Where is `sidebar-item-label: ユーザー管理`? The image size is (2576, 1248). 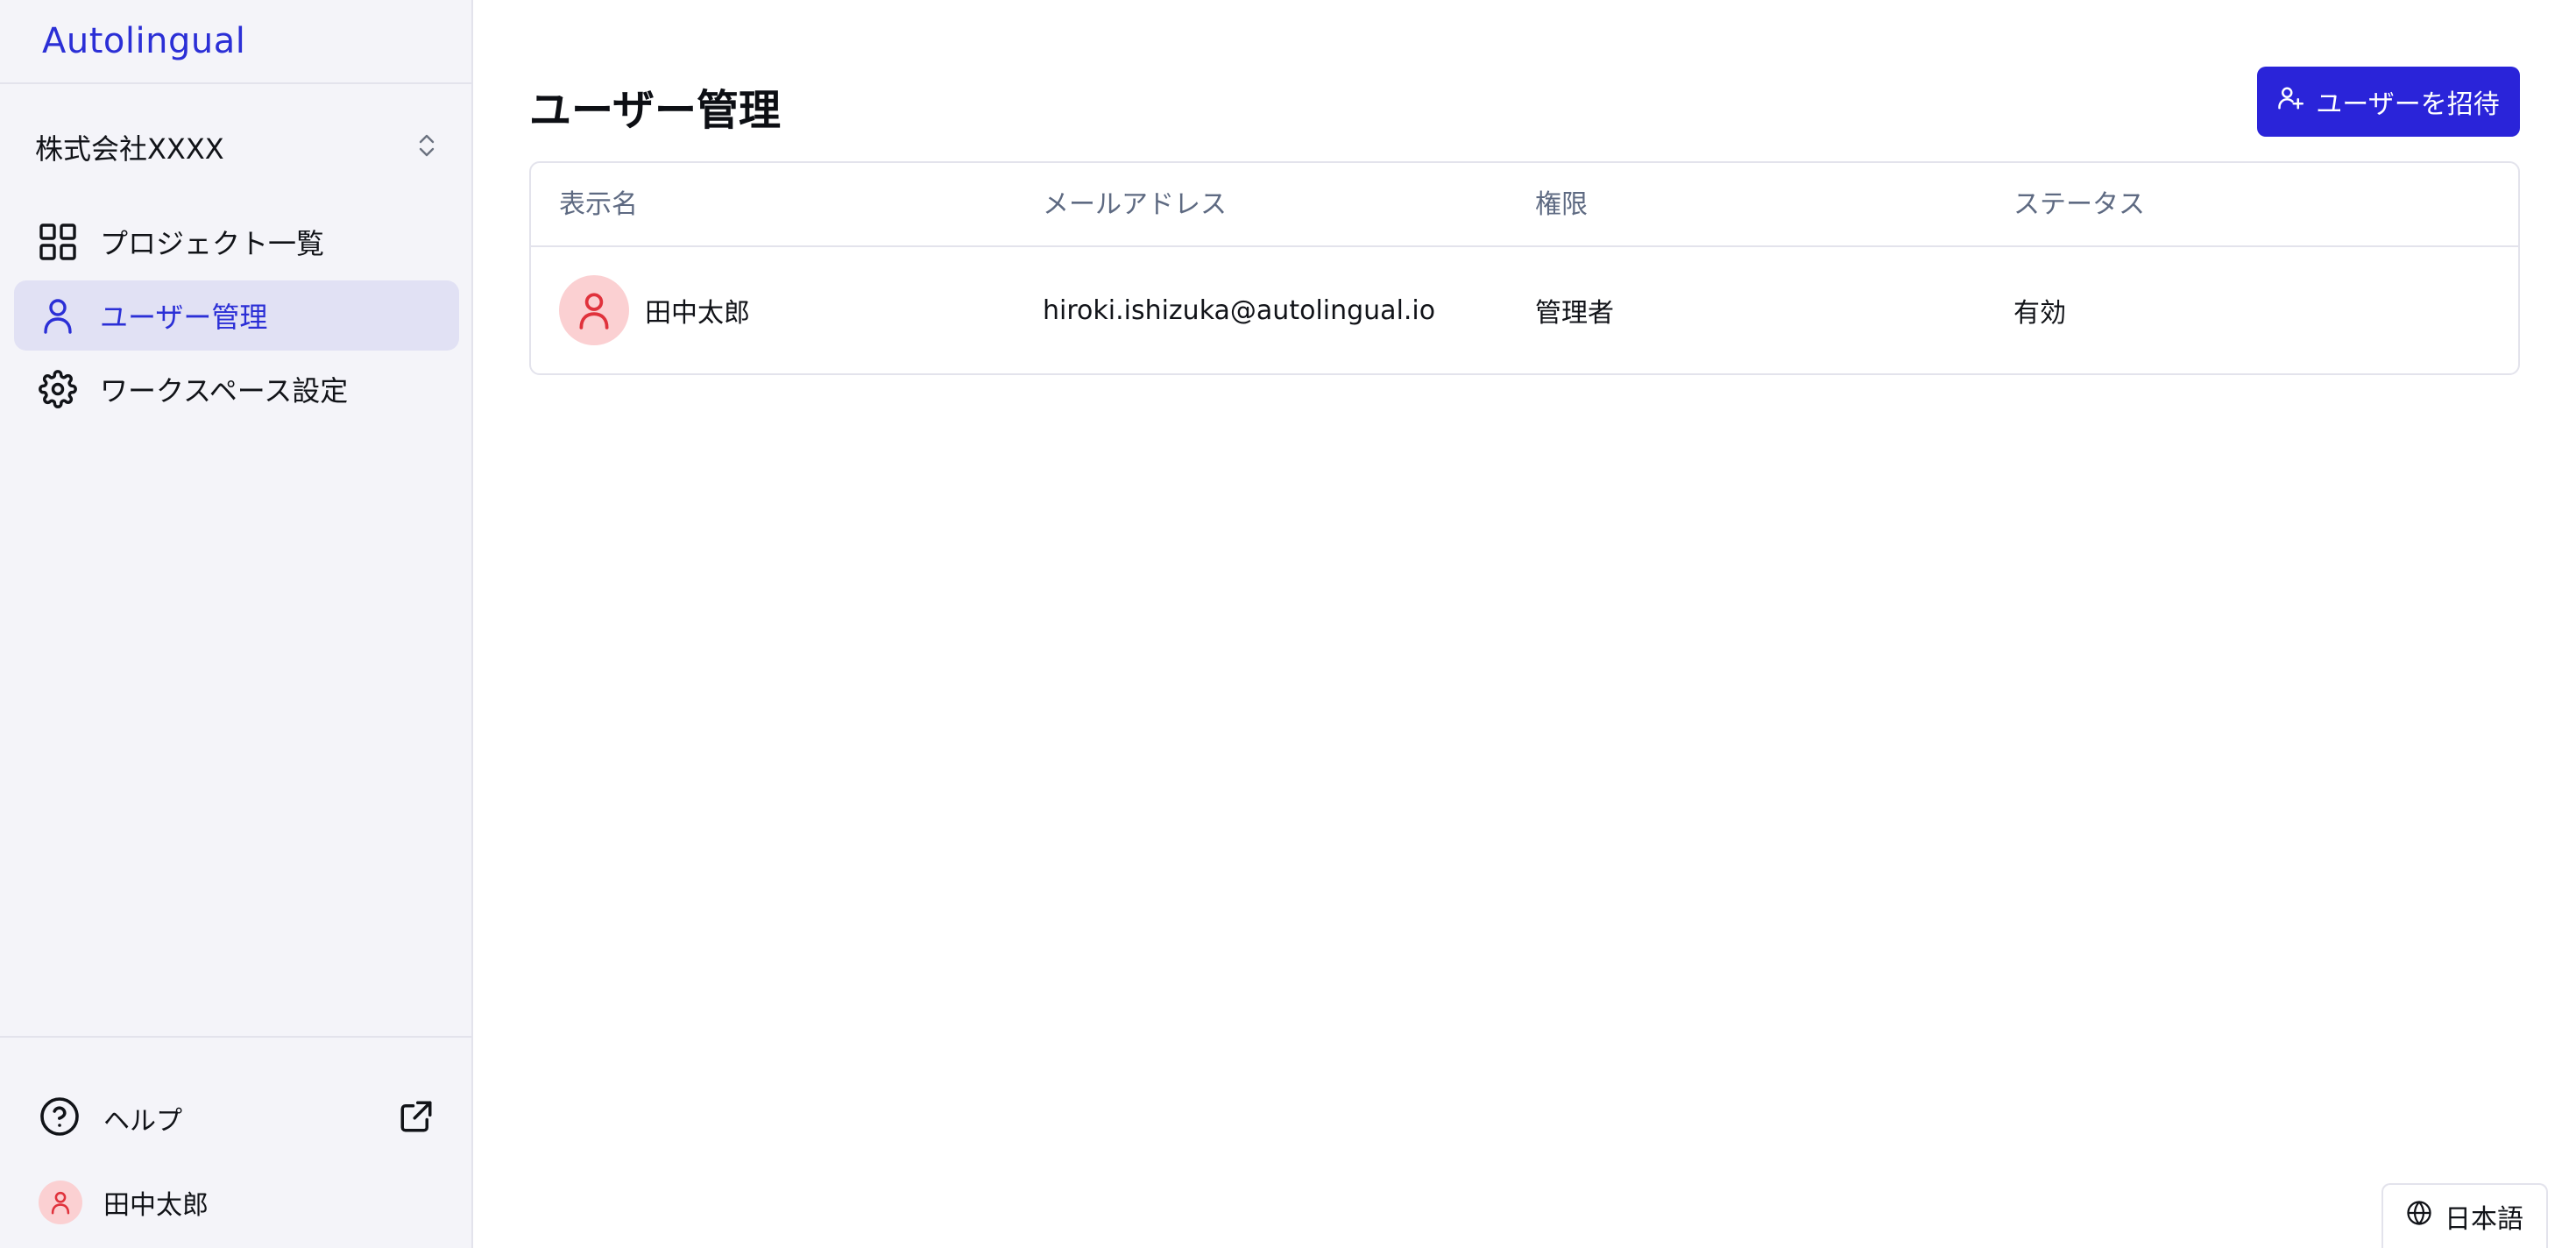
sidebar-item-label: ユーザー管理 is located at coordinates (184, 317).